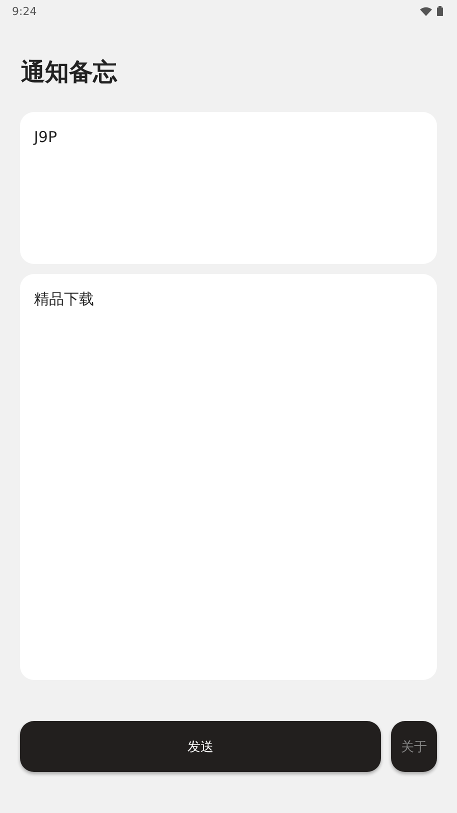 Image resolution: width=457 pixels, height=813 pixels. I want to click on page-title: 通知备忘, so click(69, 72).